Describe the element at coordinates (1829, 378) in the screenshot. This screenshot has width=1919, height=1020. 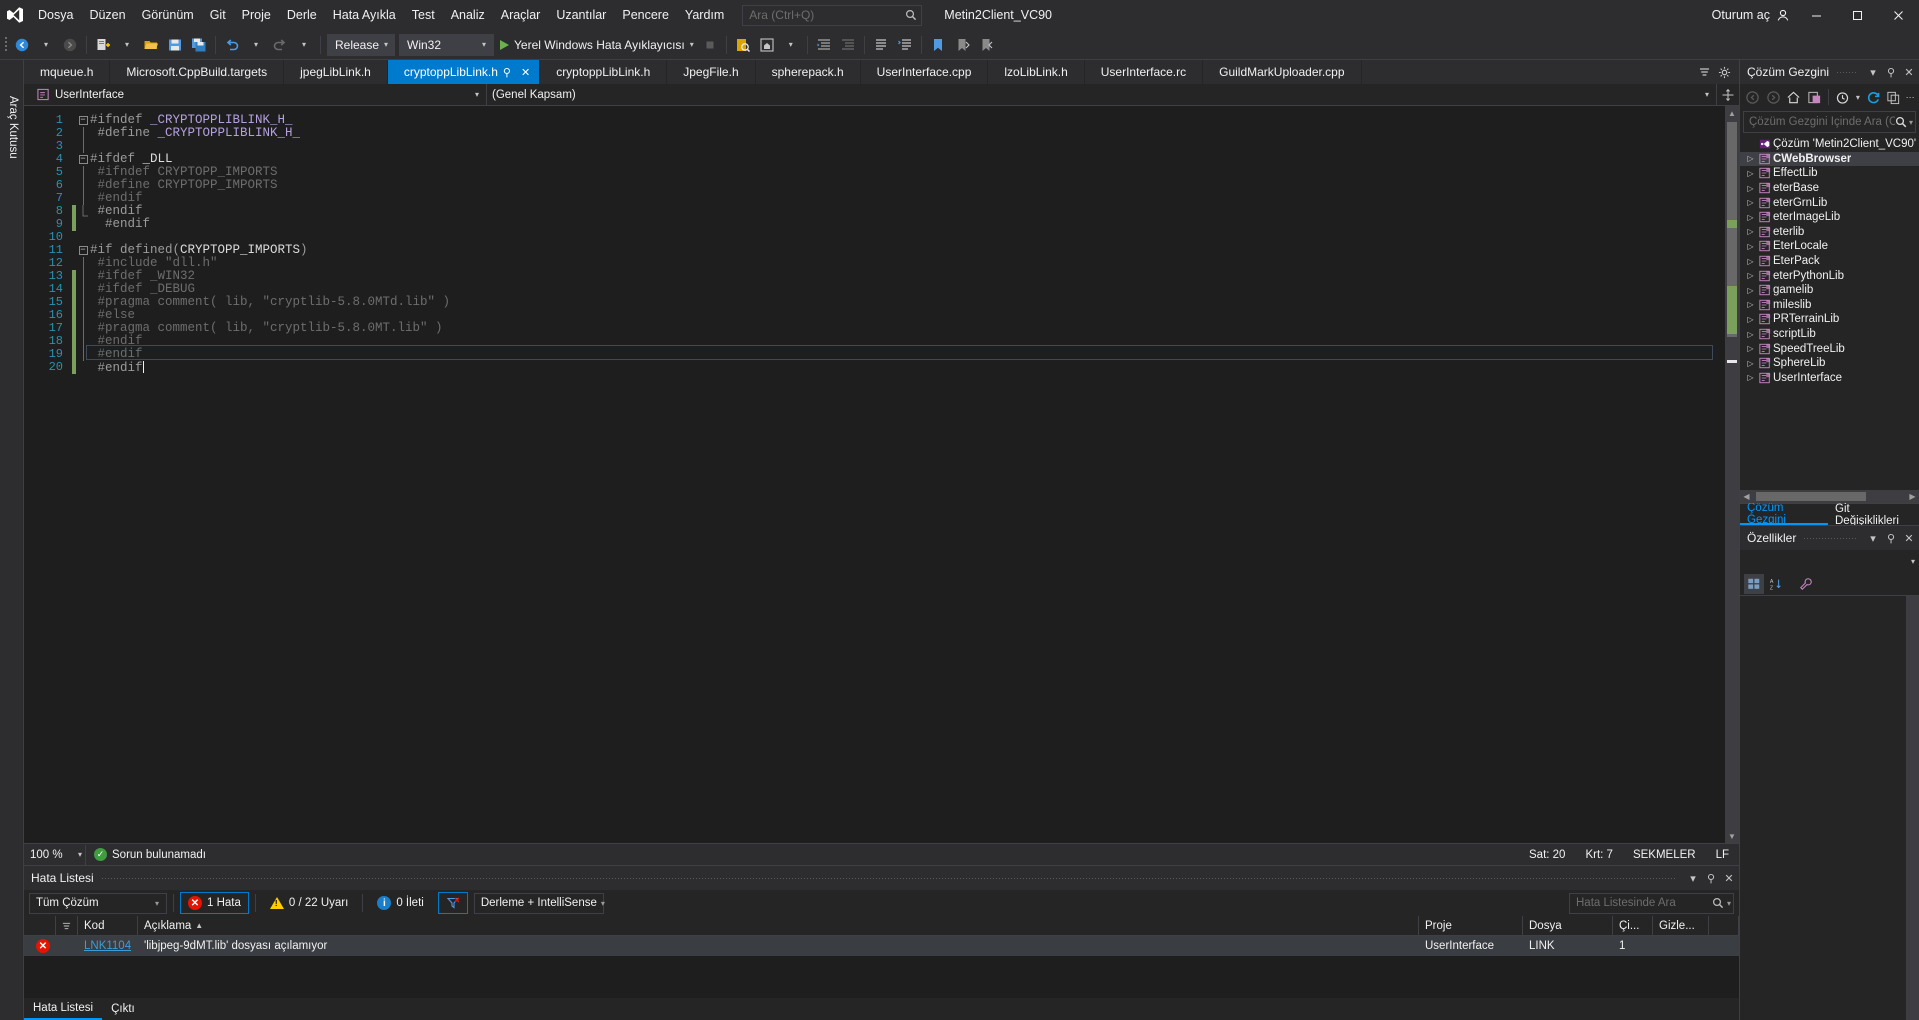
I see `list-item: ▷ UserInterface` at that location.